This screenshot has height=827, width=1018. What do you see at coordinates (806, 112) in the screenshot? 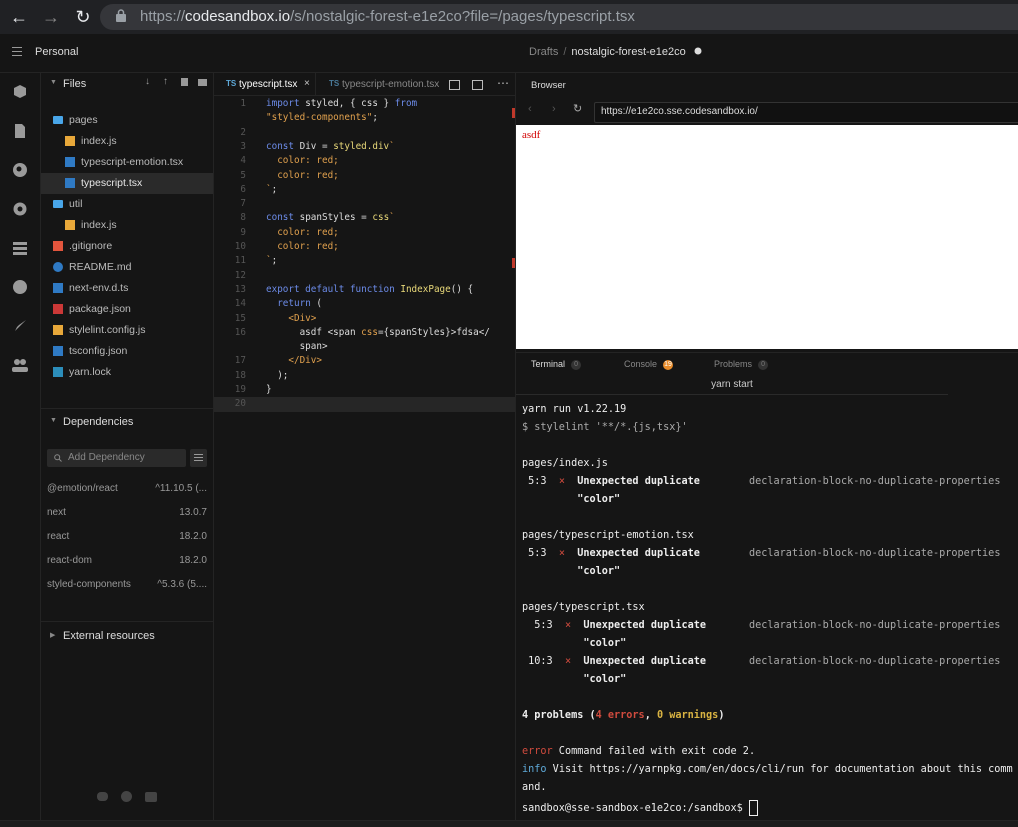
I see `preview-address-input: https://e1e2co.sse.codesandbox.io/` at bounding box center [806, 112].